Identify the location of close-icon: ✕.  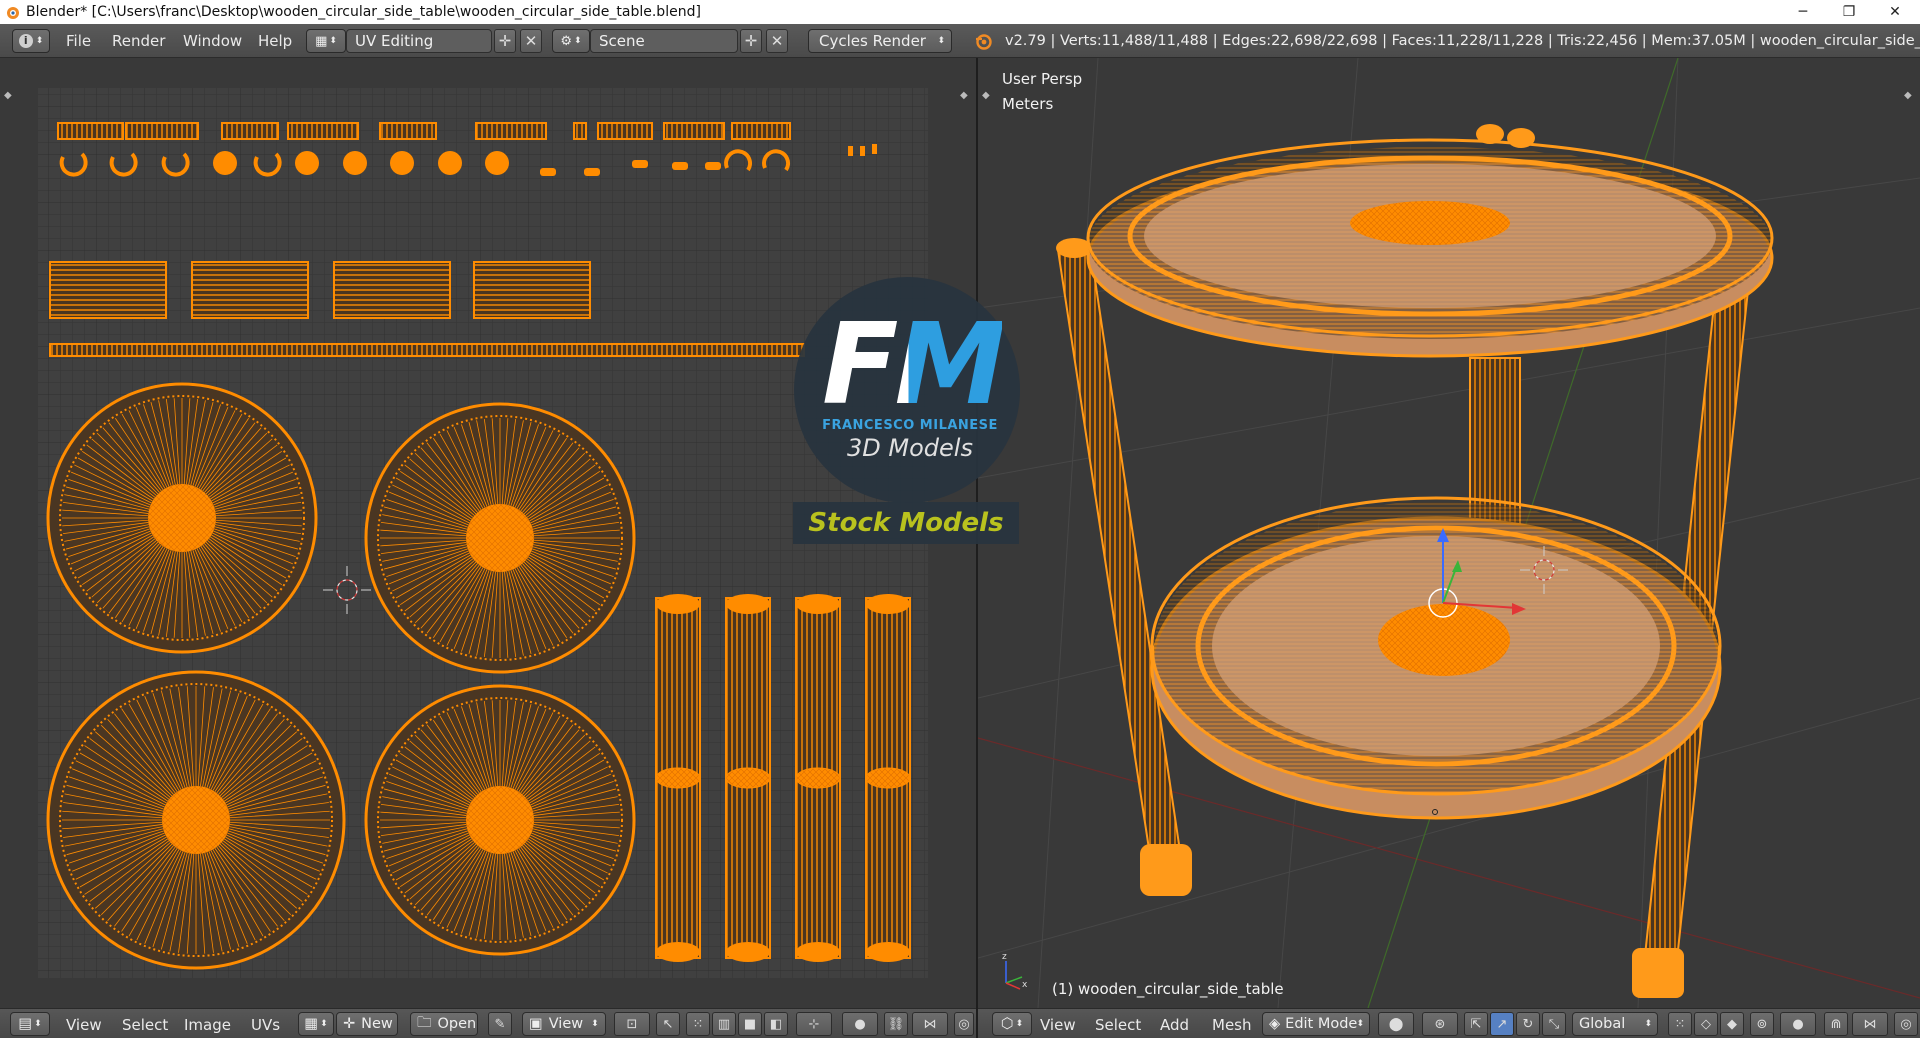
(531, 41).